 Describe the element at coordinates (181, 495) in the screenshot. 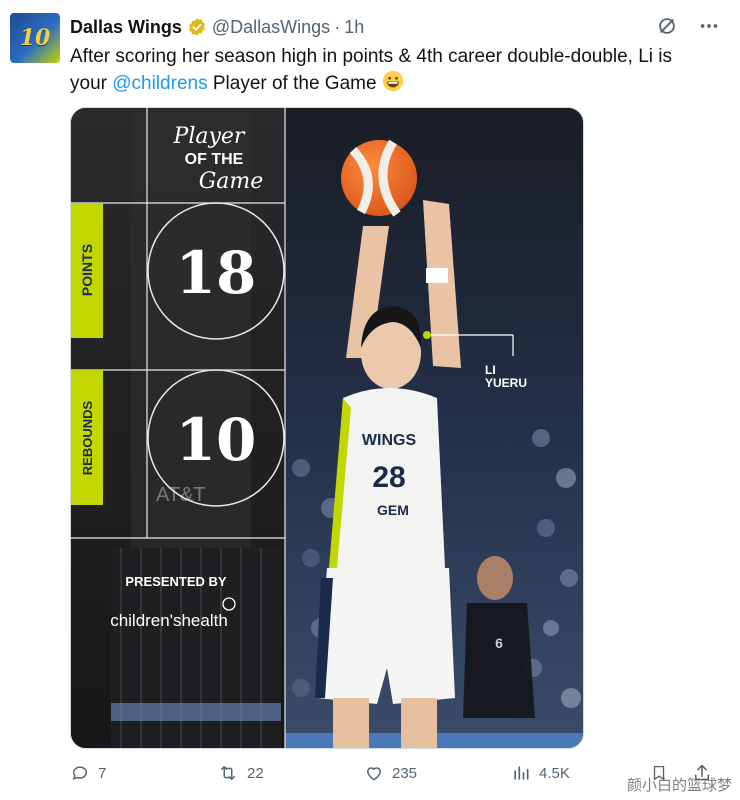

I see `court-sign: AT&T` at that location.